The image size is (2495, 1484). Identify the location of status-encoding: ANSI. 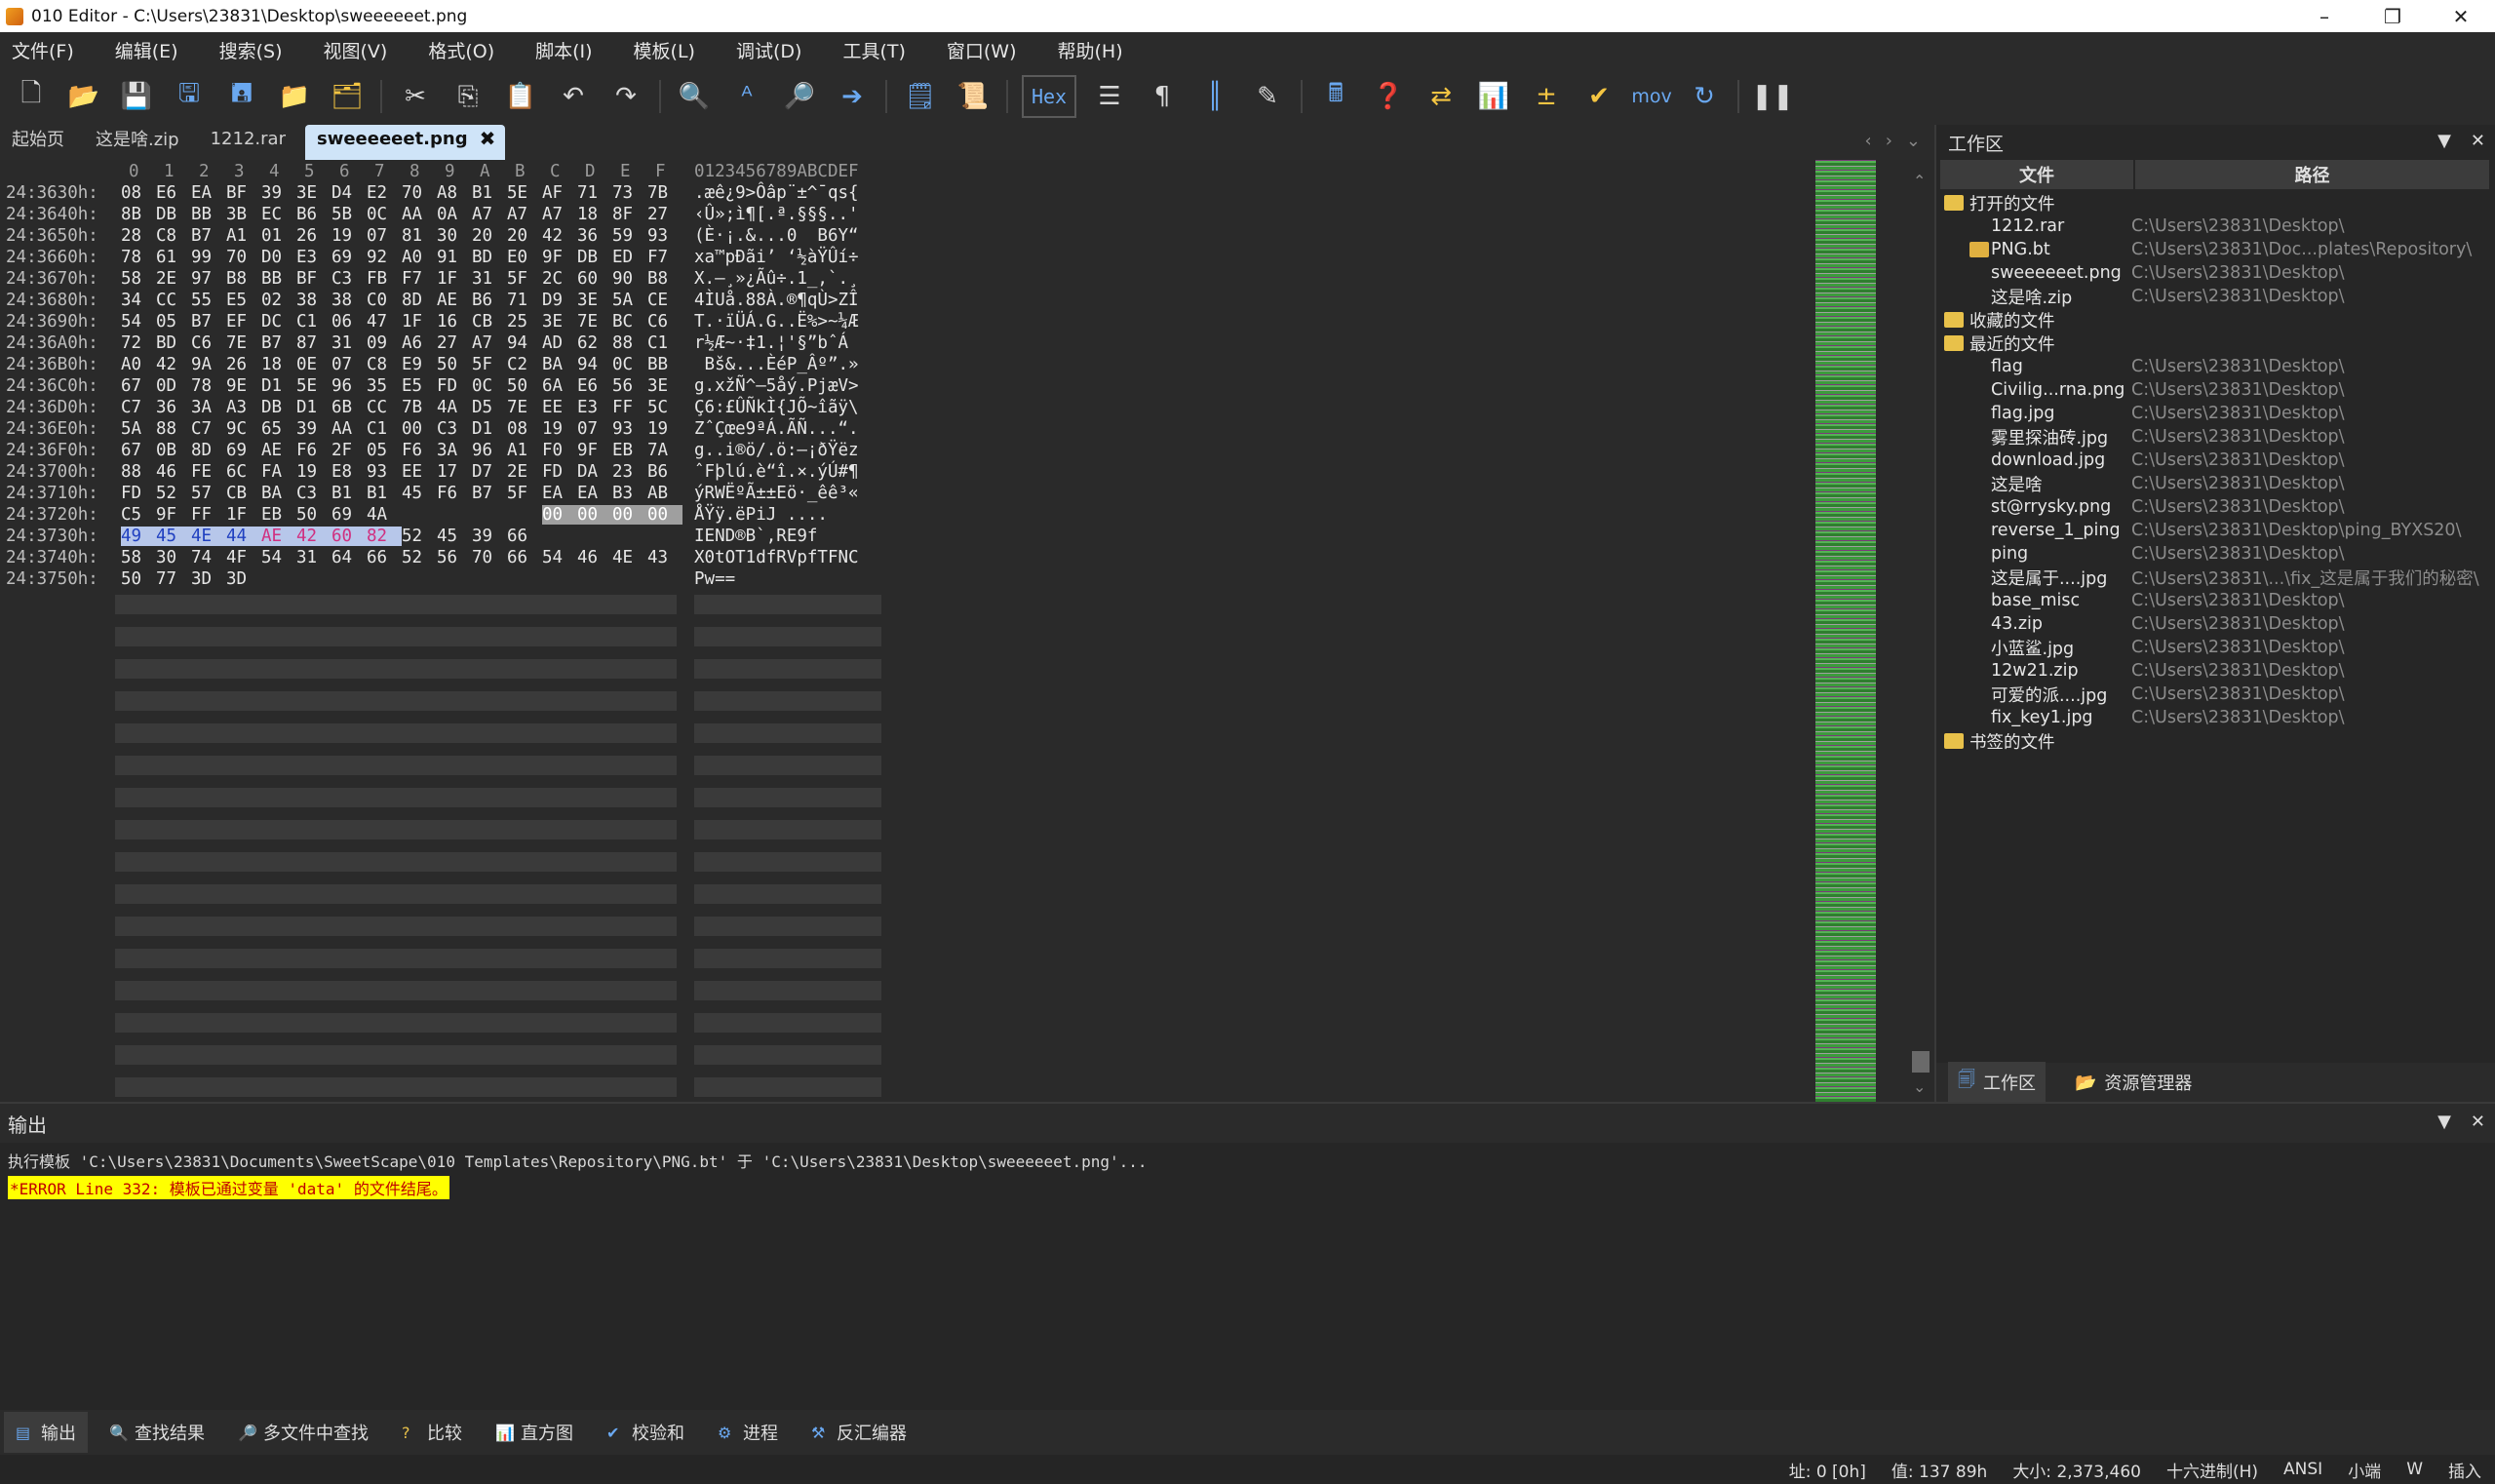
(2302, 1469).